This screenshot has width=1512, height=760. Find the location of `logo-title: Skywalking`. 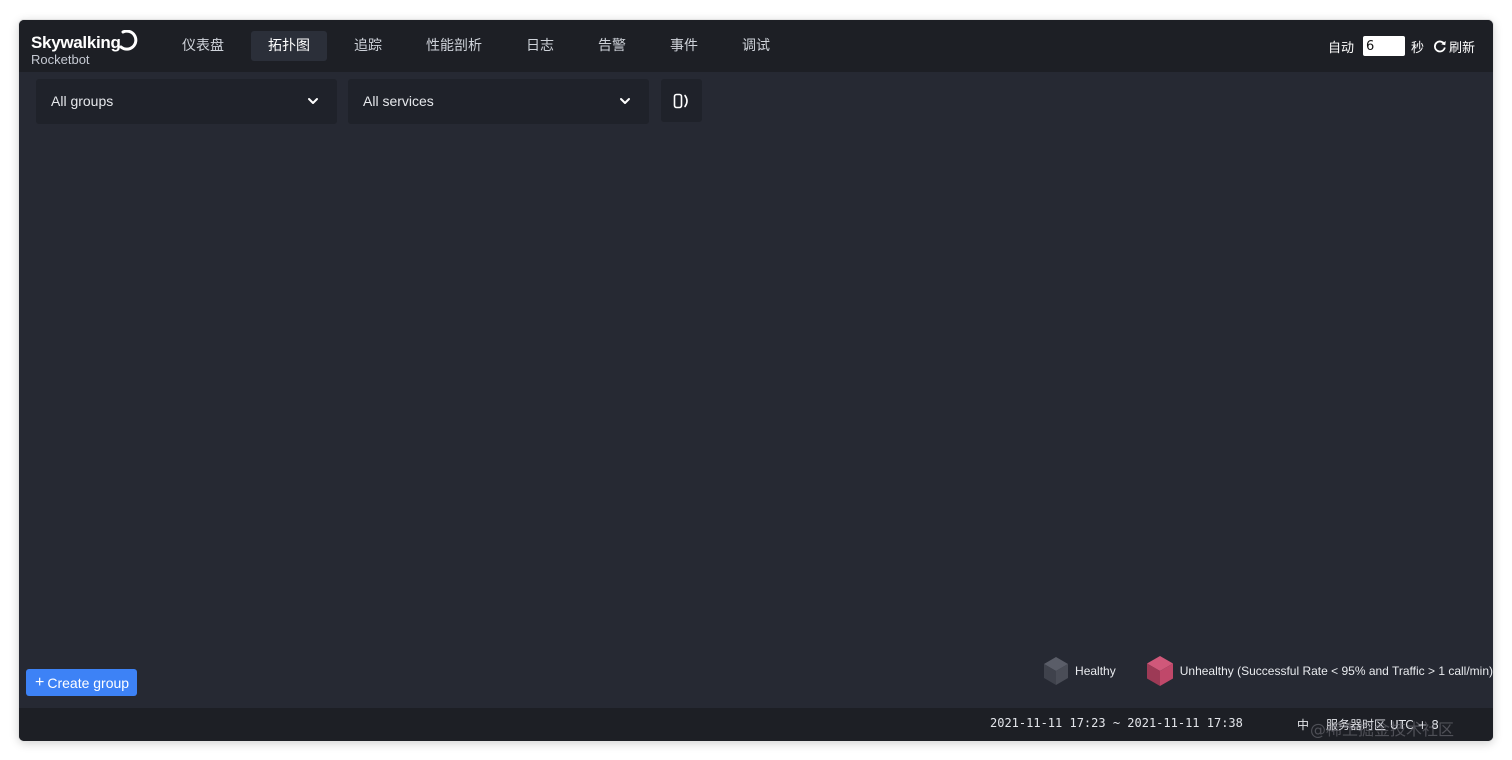

logo-title: Skywalking is located at coordinates (76, 42).